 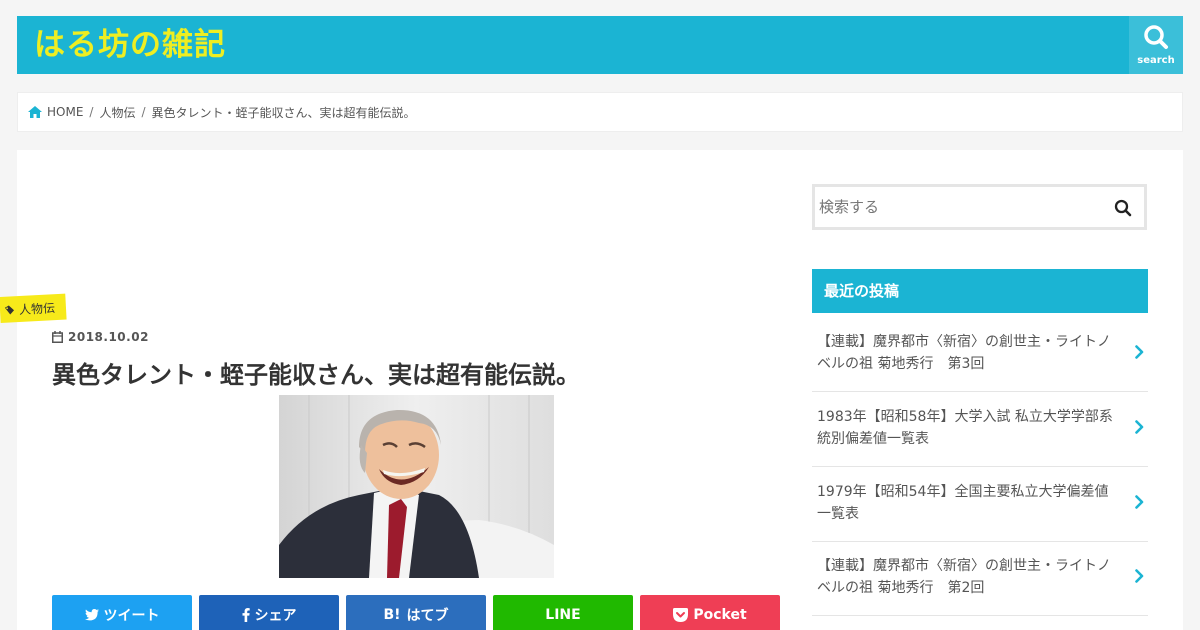 What do you see at coordinates (130, 45) in the screenshot?
I see `site-title: はる坊の雑記` at bounding box center [130, 45].